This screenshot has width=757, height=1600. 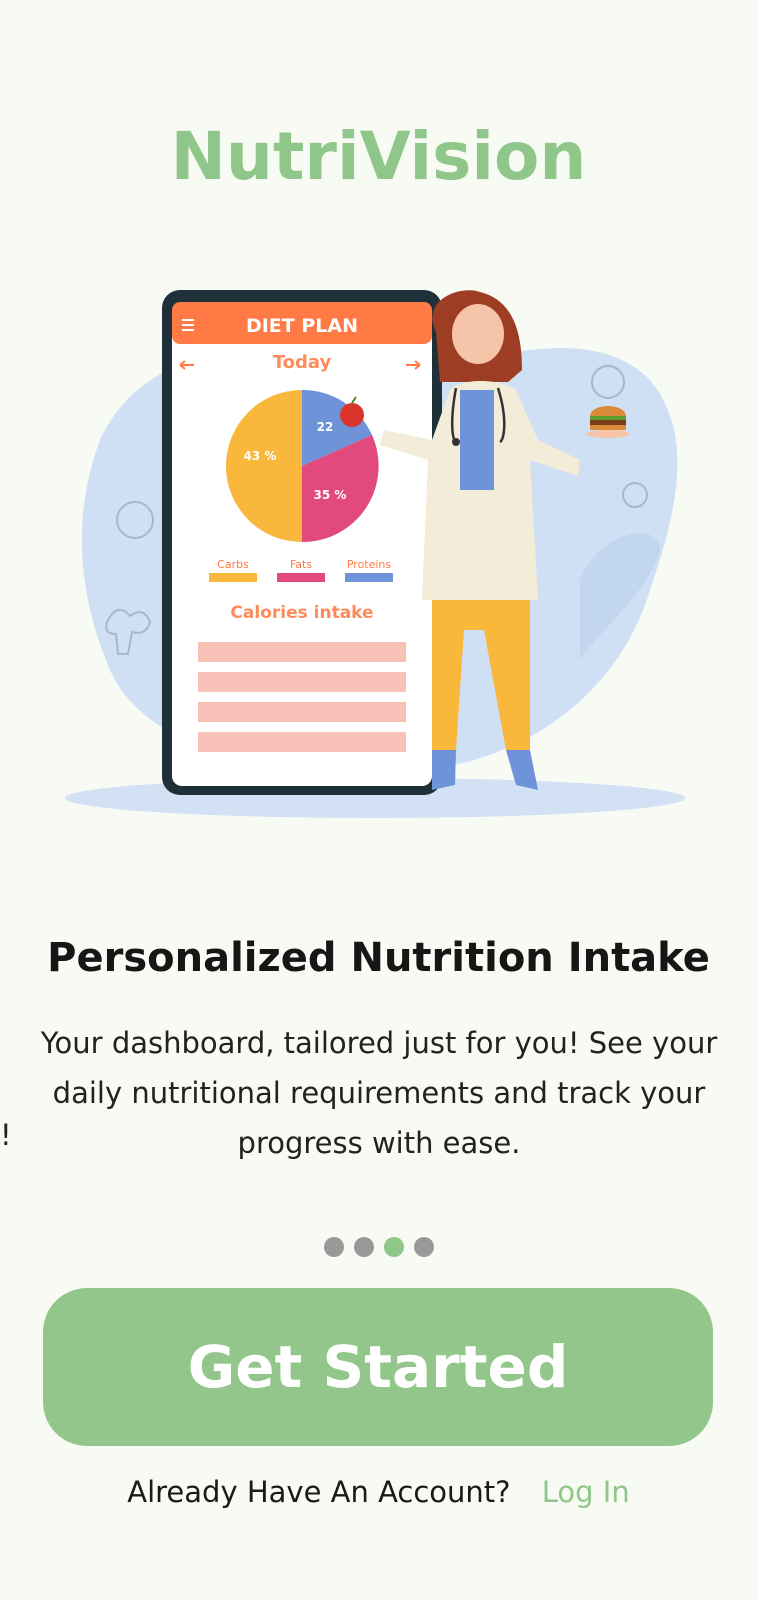 I want to click on account-row: Already Have An Account? Log In, so click(x=378, y=1492).